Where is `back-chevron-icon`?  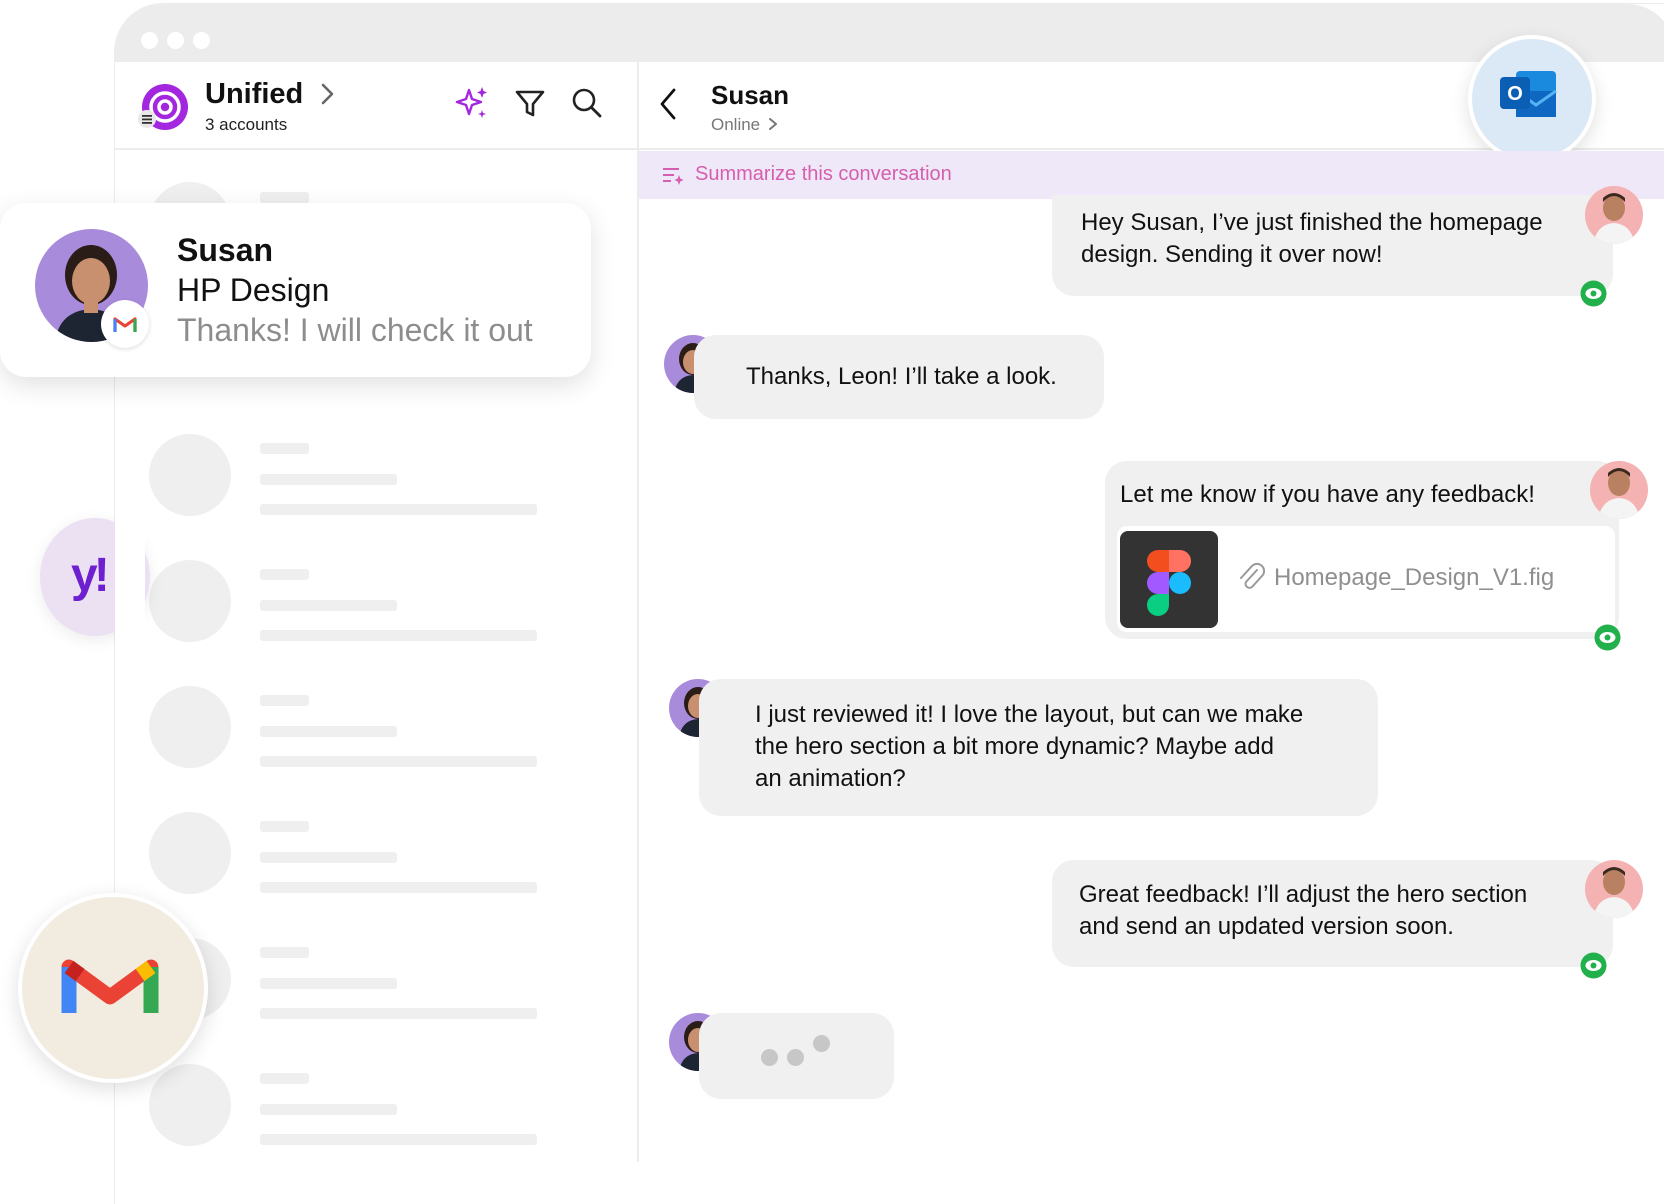
back-chevron-icon is located at coordinates (668, 104).